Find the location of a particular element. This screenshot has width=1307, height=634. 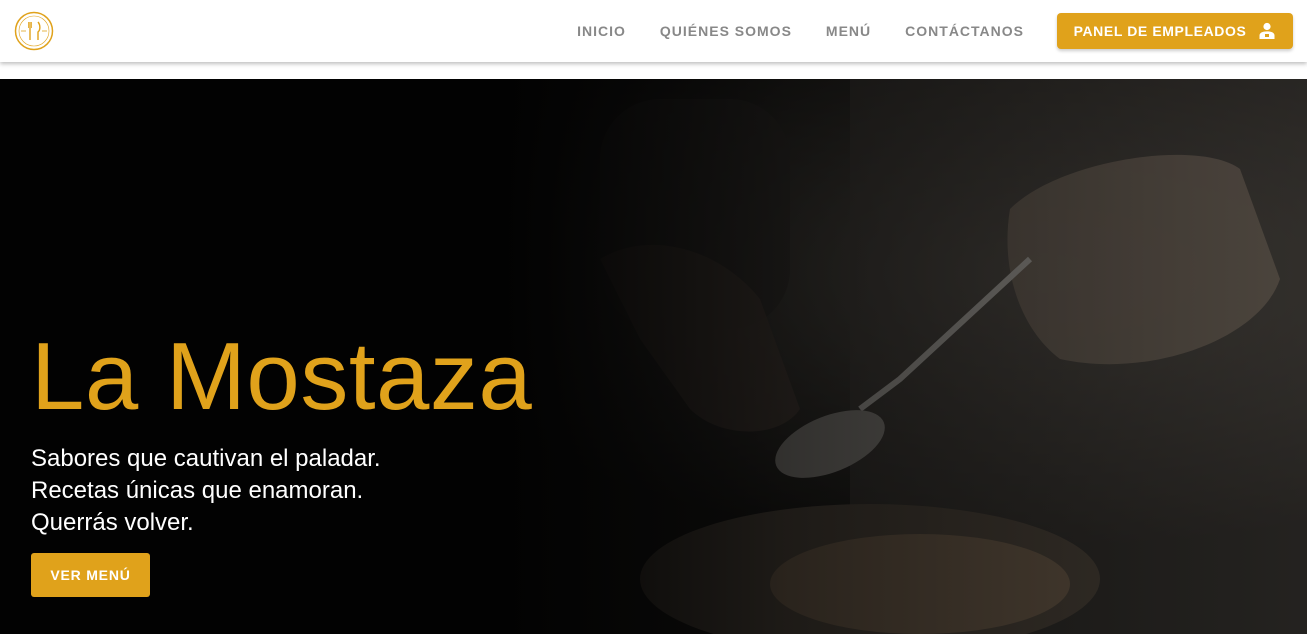

nav-link-quienes-somos: QUIÉNES SOMOS is located at coordinates (726, 31).